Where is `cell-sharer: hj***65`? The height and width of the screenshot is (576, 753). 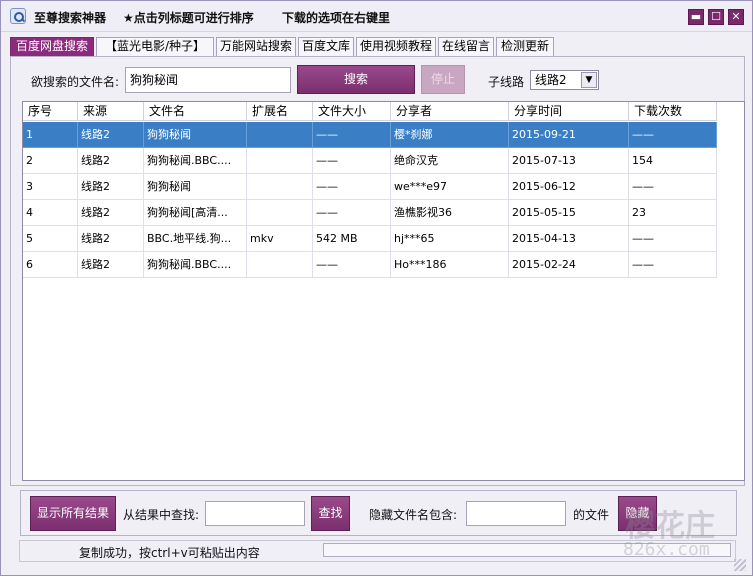 cell-sharer: hj***65 is located at coordinates (450, 239).